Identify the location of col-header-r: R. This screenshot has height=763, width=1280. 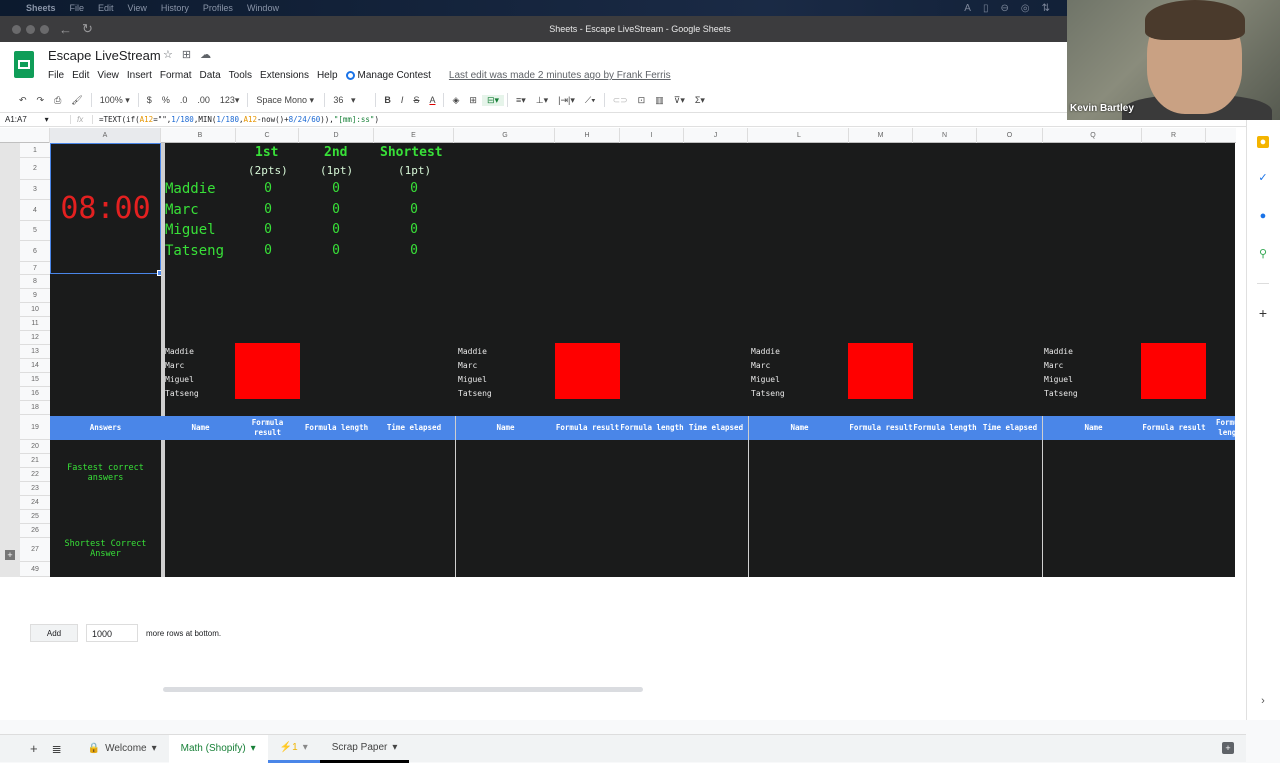
(1174, 135).